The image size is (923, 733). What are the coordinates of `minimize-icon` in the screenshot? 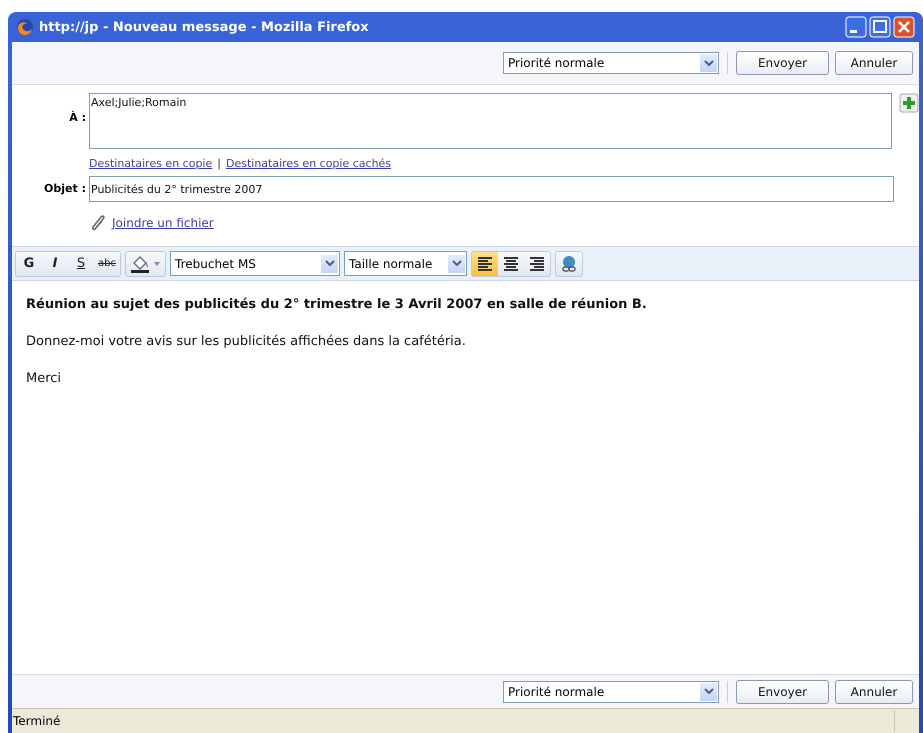 It's located at (856, 27).